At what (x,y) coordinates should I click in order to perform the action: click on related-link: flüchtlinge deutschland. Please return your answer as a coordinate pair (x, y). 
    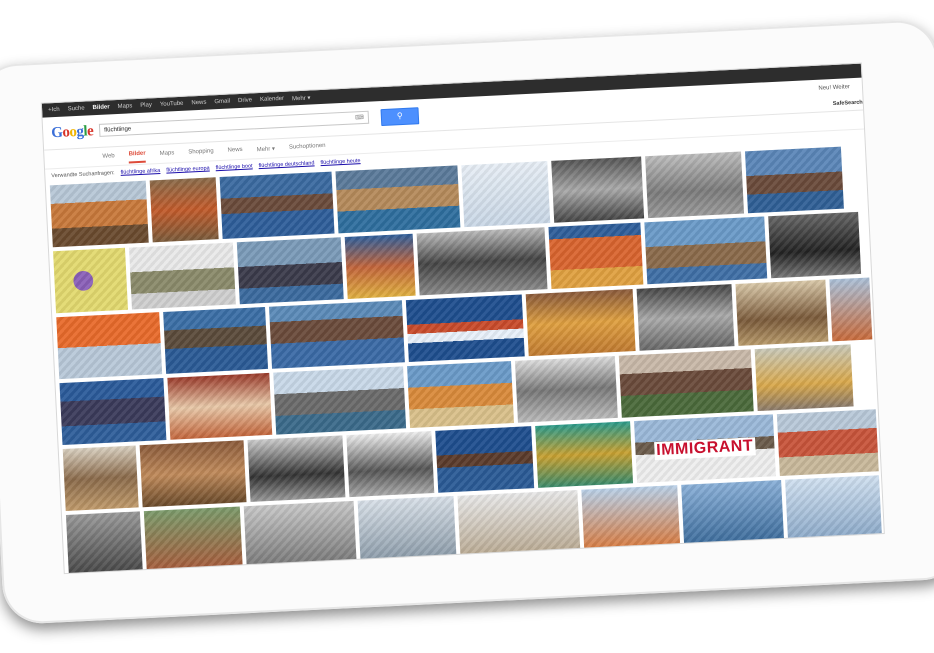
    Looking at the image, I should click on (286, 164).